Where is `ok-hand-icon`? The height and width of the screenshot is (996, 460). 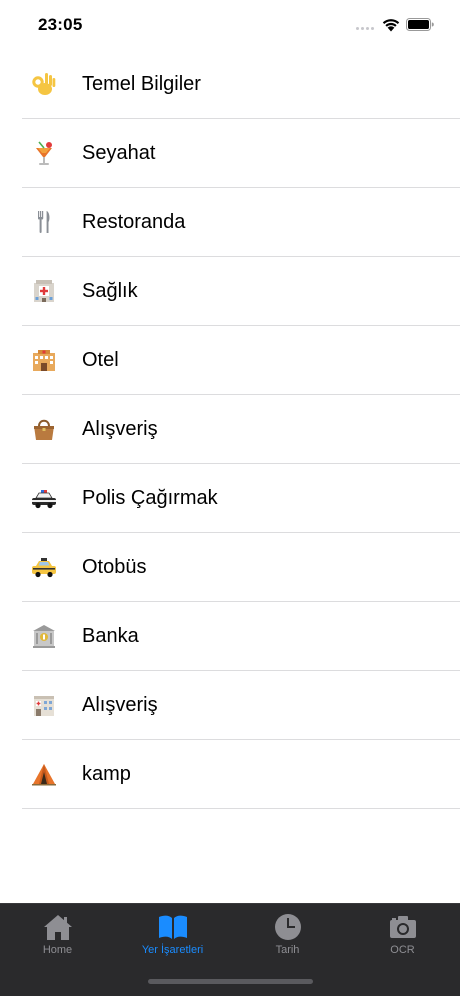 ok-hand-icon is located at coordinates (44, 84).